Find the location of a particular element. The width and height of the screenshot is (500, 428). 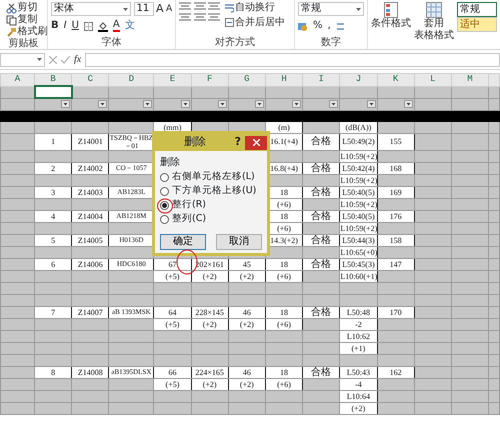

format-button: B is located at coordinates (55, 26).